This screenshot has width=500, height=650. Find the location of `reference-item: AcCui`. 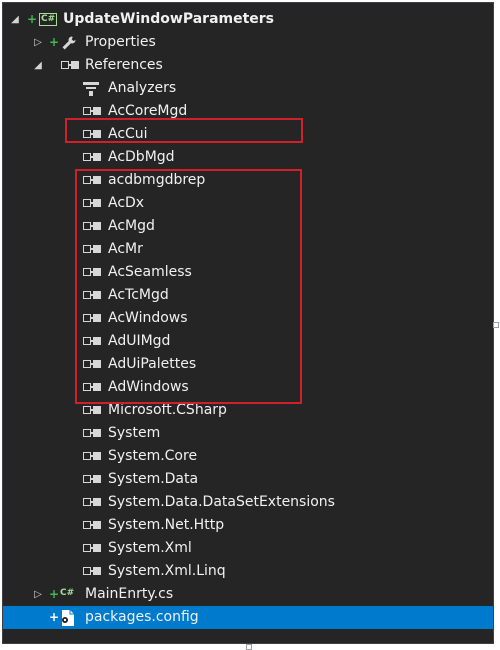

reference-item: AcCui is located at coordinates (248, 134).